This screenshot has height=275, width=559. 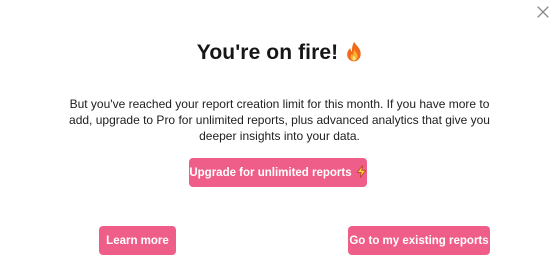 I want to click on existing-reports-label: Go to my existing reports, so click(x=419, y=240).